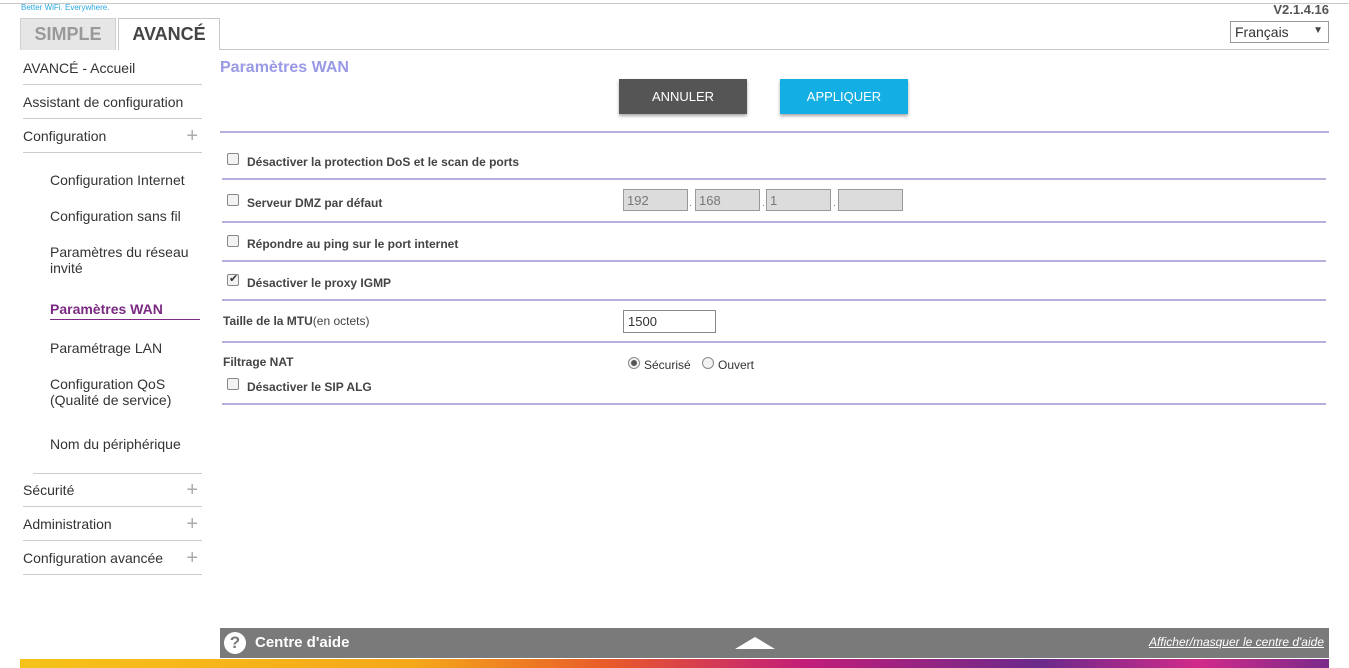 The height and width of the screenshot is (668, 1349). What do you see at coordinates (353, 244) in the screenshot?
I see `ping-label: Répondre au ping sur le port internet` at bounding box center [353, 244].